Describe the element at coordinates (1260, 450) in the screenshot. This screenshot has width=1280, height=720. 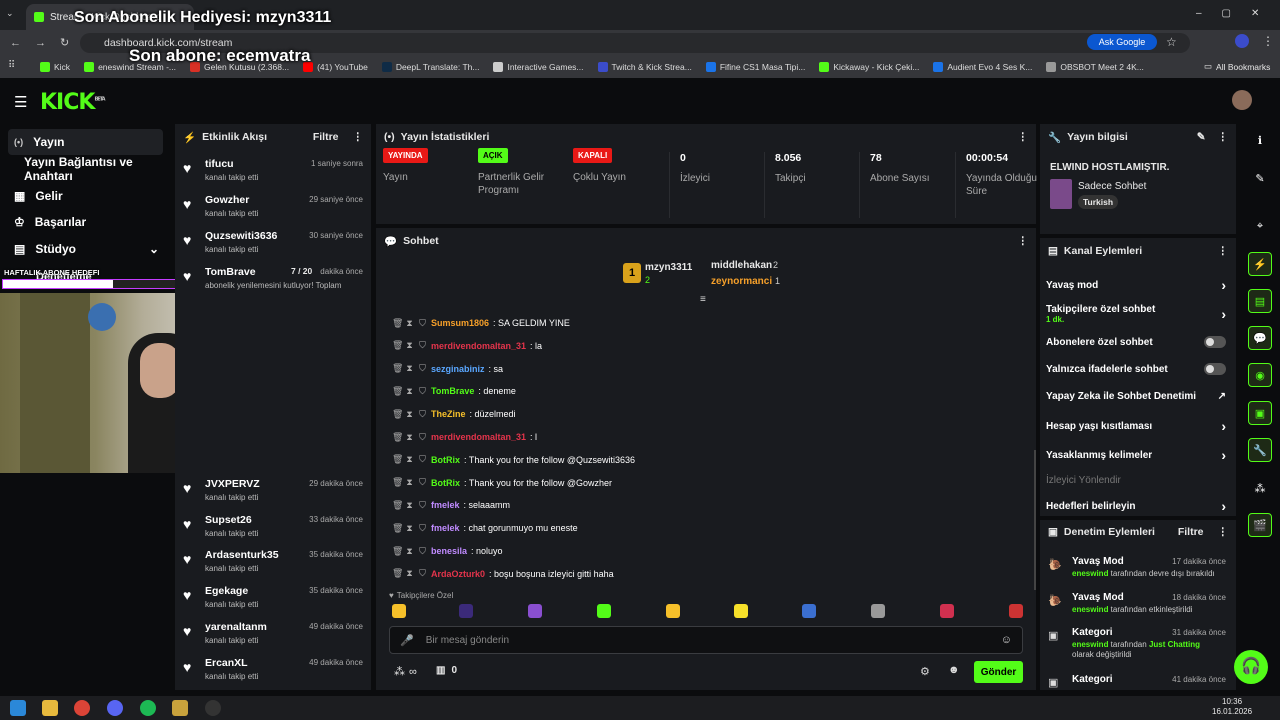
I see `wrench-icon: 🔧` at that location.